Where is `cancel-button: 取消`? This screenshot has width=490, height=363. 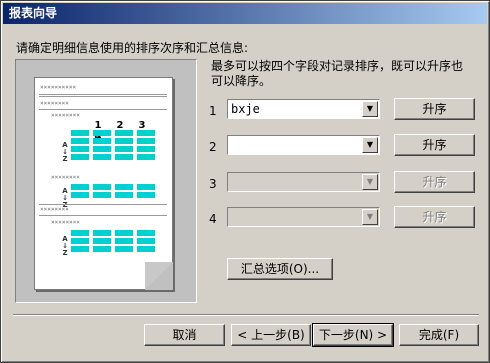 cancel-button: 取消 is located at coordinates (184, 335).